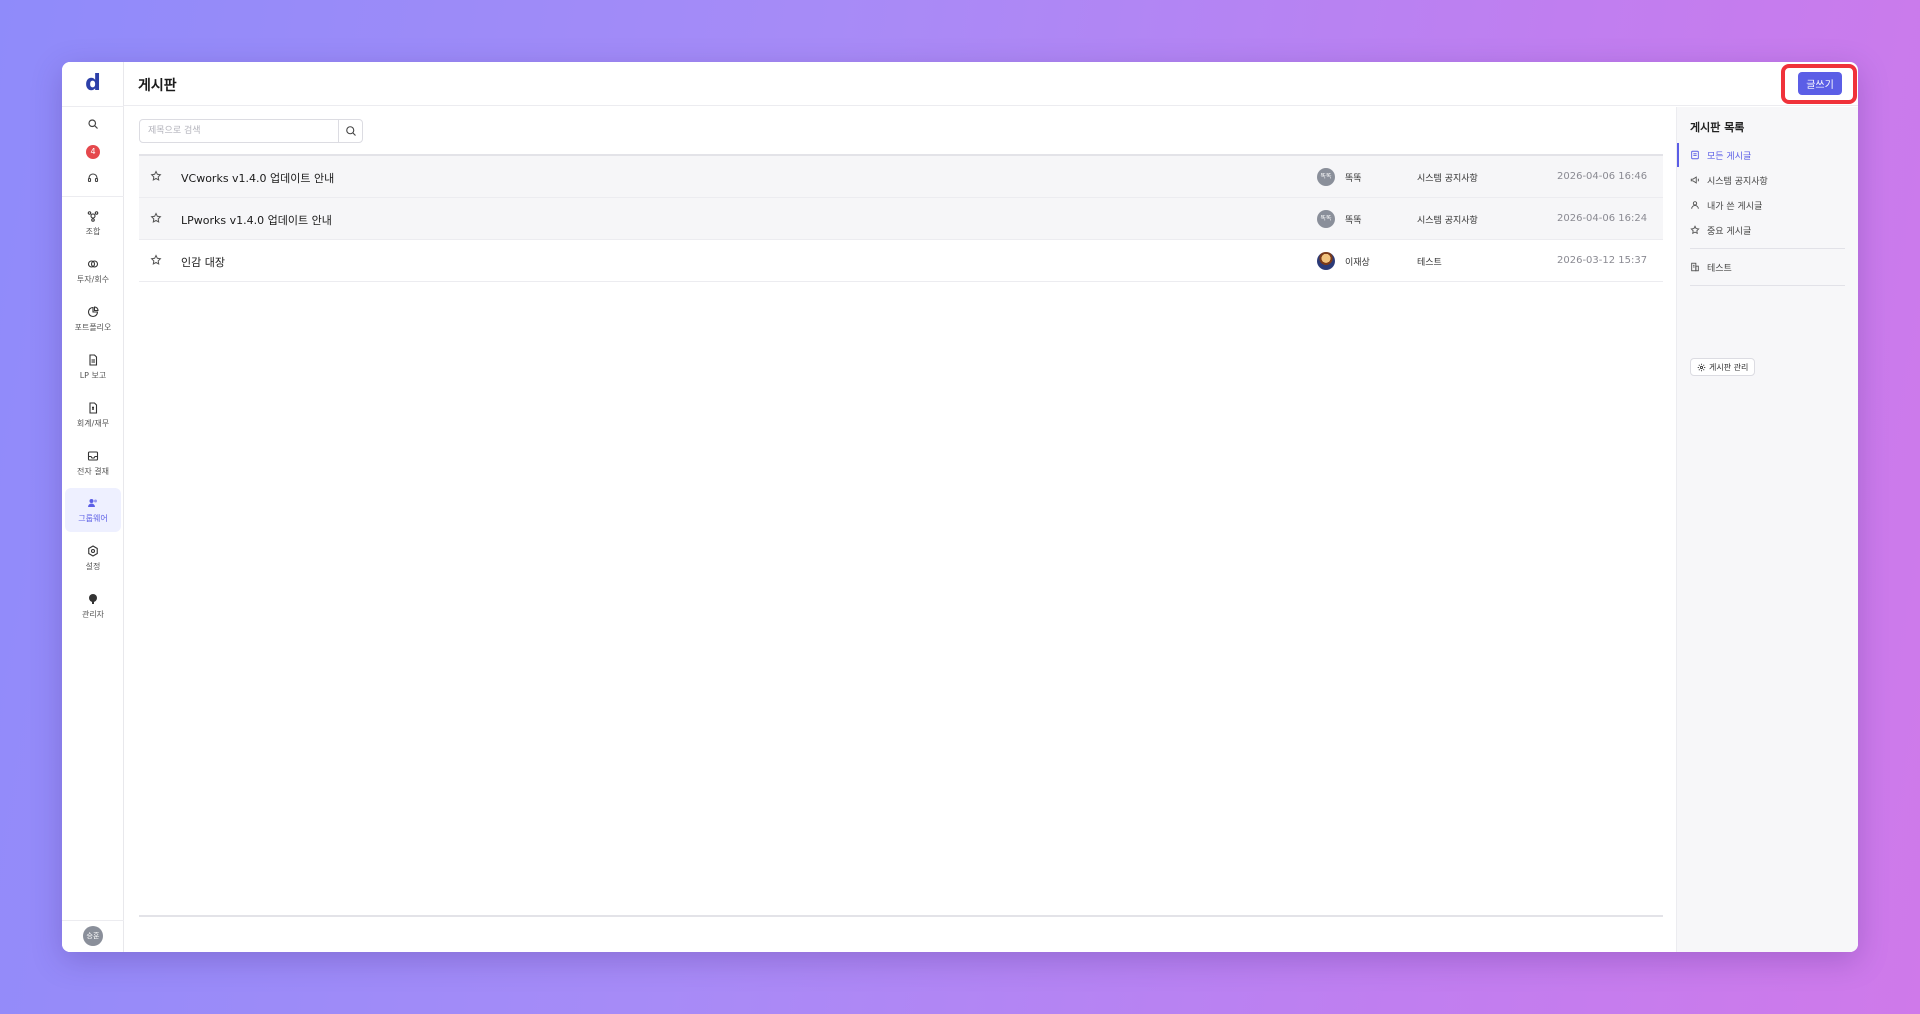  I want to click on search-button, so click(350, 131).